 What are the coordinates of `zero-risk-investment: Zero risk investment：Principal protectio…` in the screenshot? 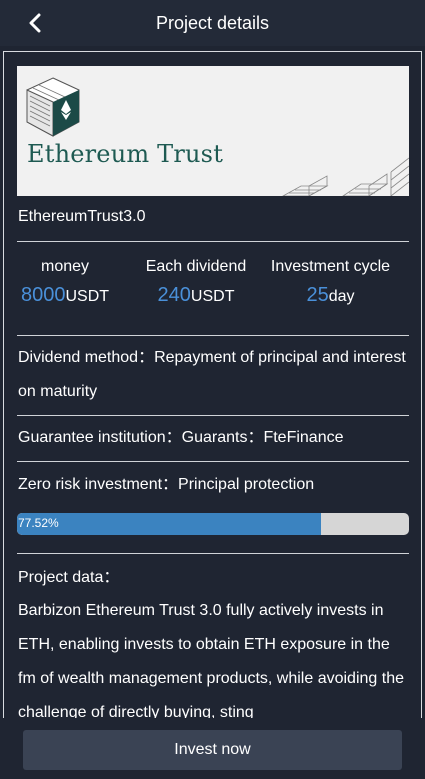 It's located at (166, 484).